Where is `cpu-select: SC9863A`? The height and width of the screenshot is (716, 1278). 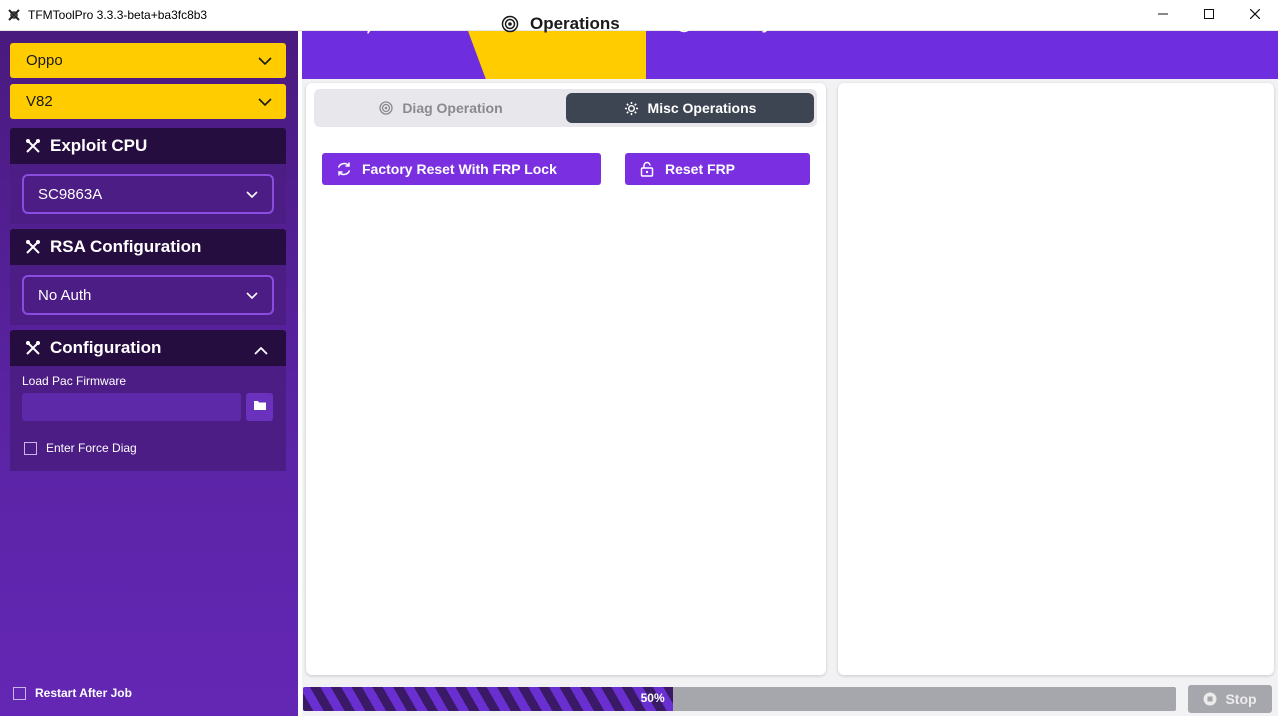 cpu-select: SC9863A is located at coordinates (148, 194).